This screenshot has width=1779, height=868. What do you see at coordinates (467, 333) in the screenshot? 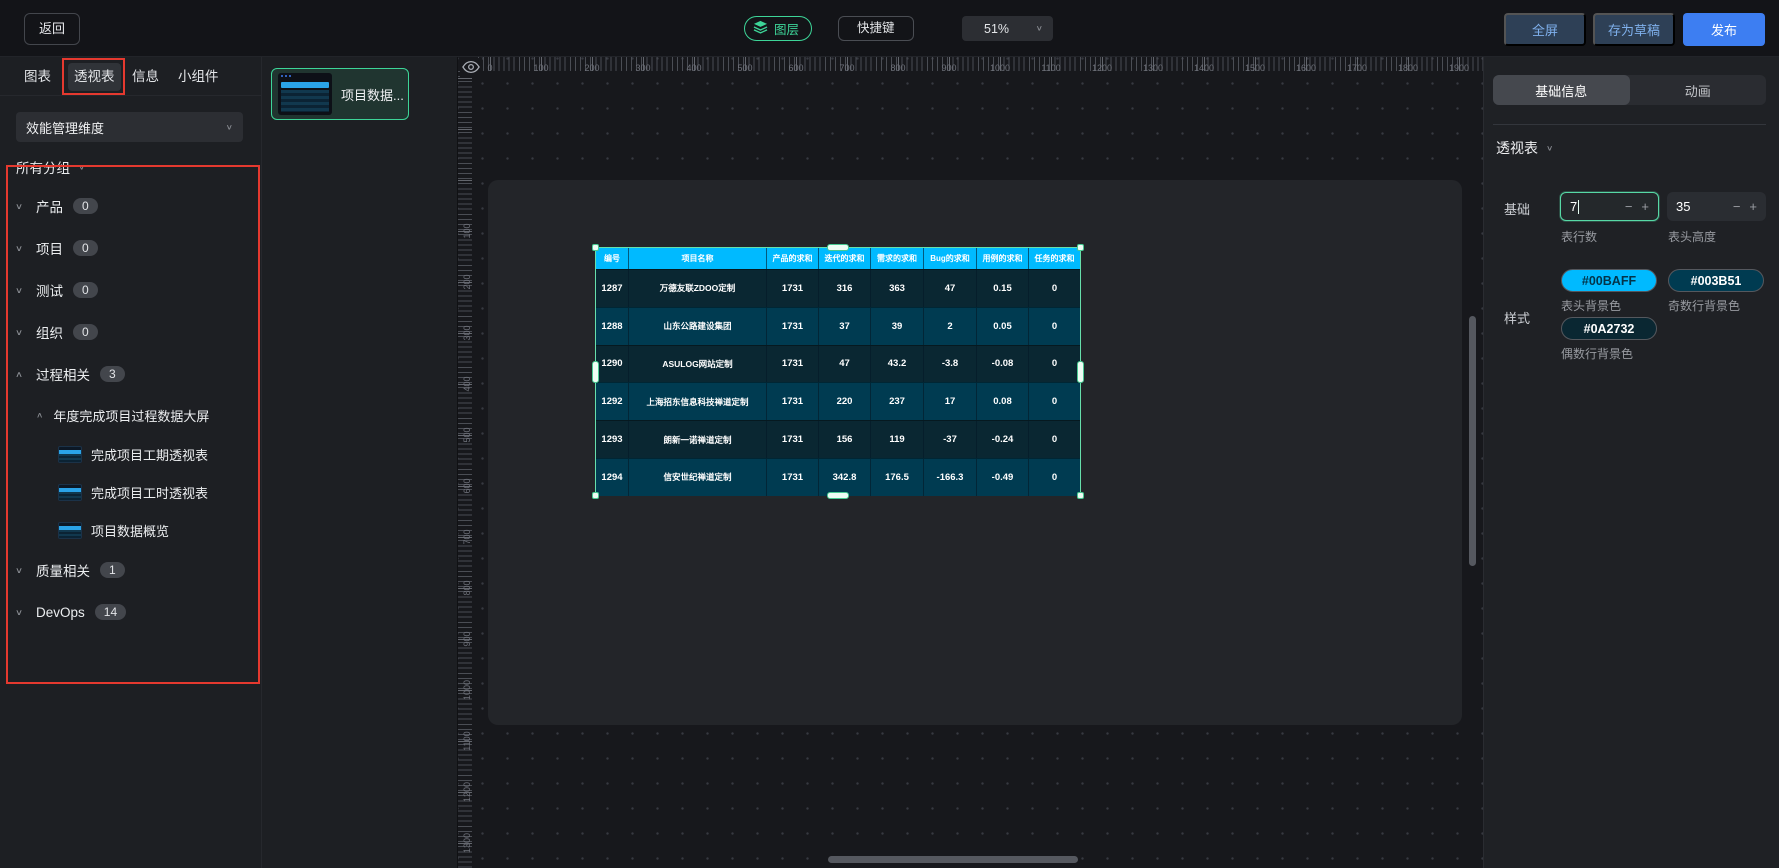
I see `v-ruler-label: 300` at bounding box center [467, 333].